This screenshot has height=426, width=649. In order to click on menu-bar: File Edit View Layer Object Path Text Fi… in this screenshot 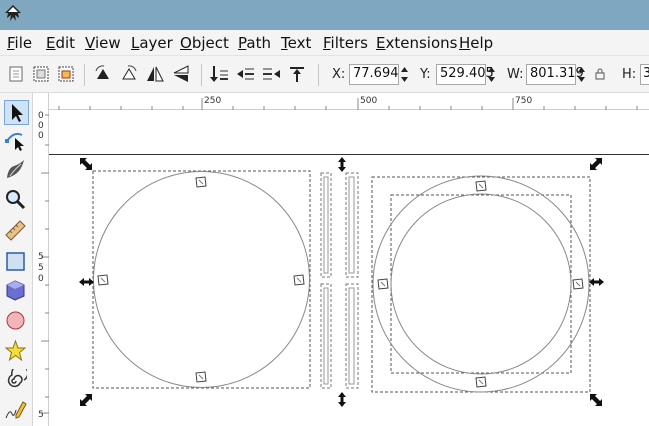, I will do `click(324, 43)`.